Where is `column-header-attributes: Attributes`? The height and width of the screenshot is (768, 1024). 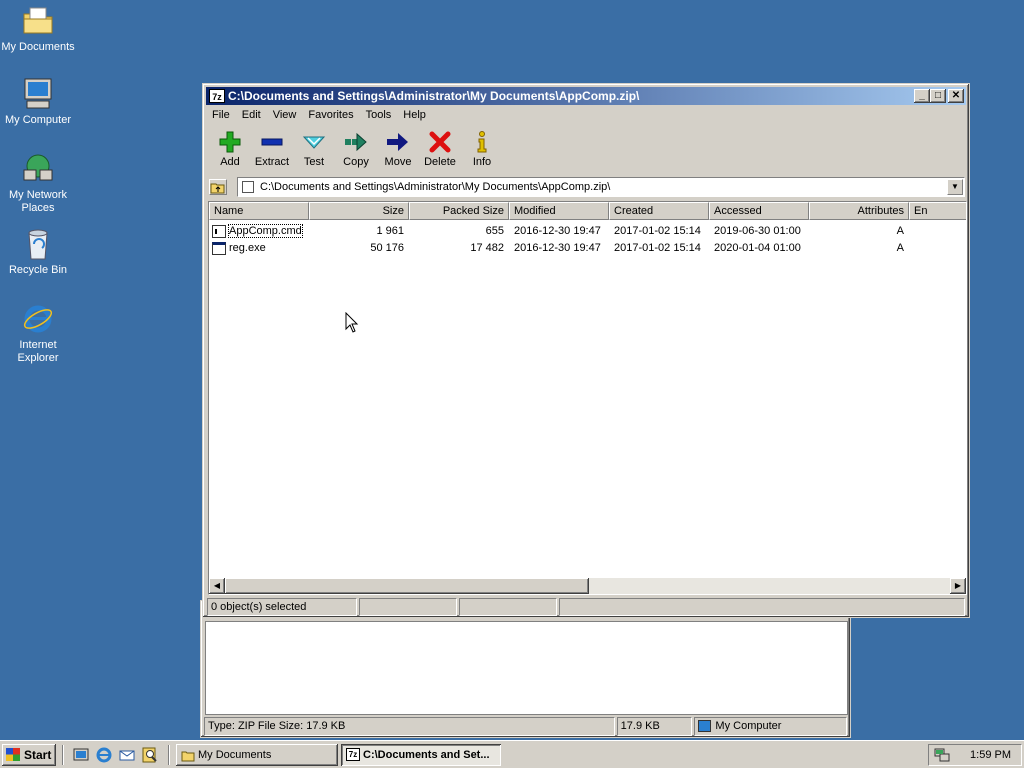
column-header-attributes: Attributes is located at coordinates (859, 211).